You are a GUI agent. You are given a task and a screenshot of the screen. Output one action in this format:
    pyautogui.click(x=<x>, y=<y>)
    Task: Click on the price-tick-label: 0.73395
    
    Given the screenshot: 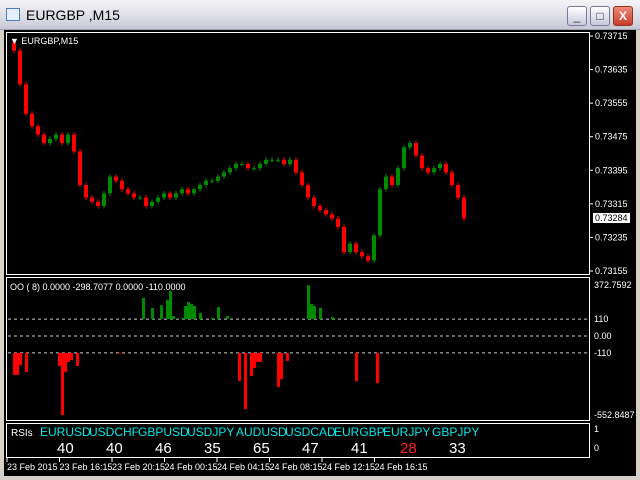 What is the action you would take?
    pyautogui.click(x=611, y=170)
    